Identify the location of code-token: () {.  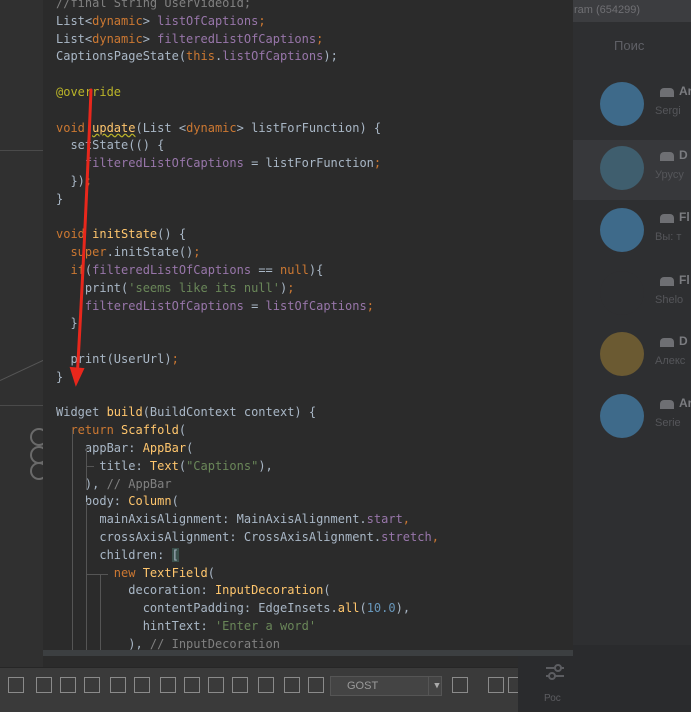
(172, 234).